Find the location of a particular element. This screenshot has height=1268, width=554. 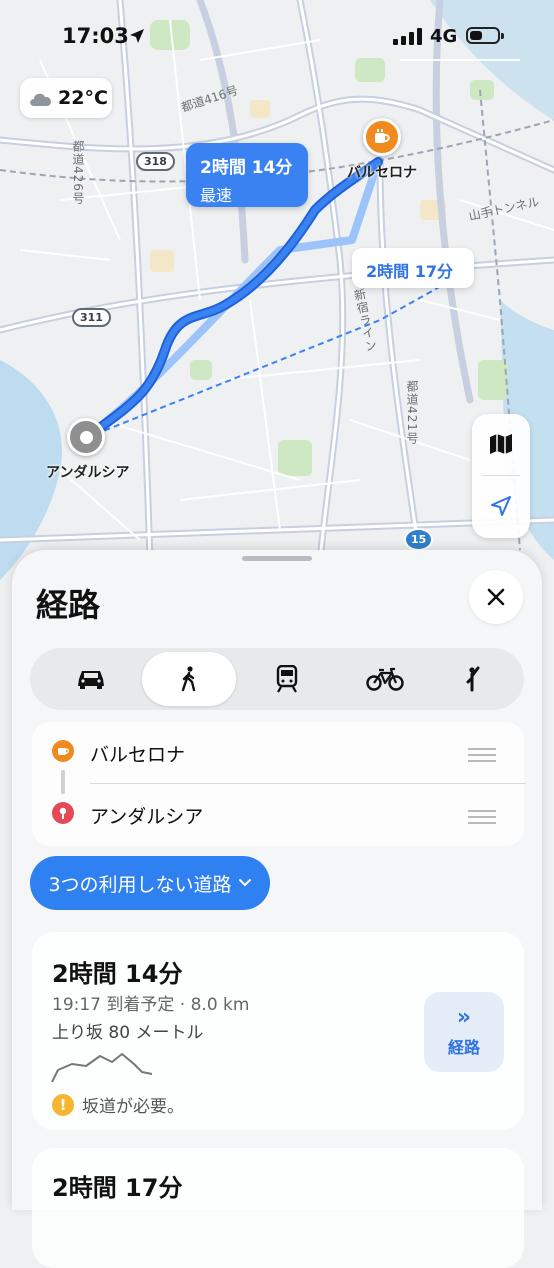

mode-bike is located at coordinates (385, 679).